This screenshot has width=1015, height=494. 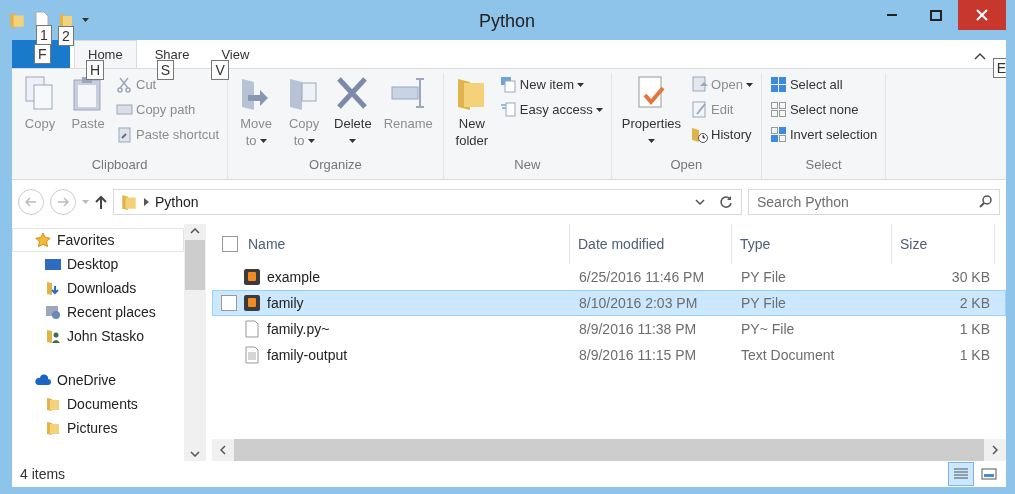 What do you see at coordinates (471, 115) in the screenshot?
I see `ribbon-button: New folder` at bounding box center [471, 115].